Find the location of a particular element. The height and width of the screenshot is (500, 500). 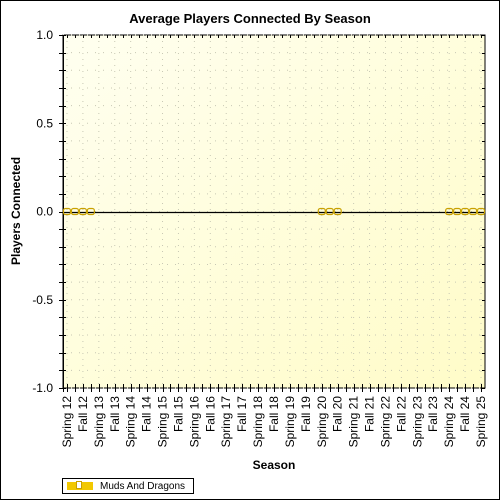

x-tick-label: Fall 12 is located at coordinates (83, 414).